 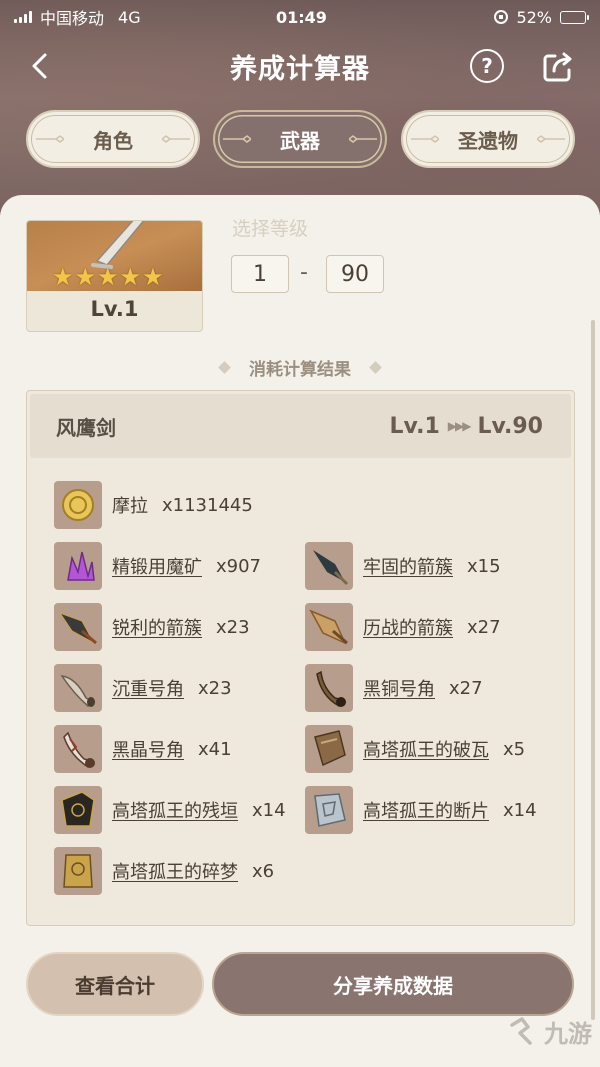 I want to click on weapon-card: ★ ★ ★ ★ ★ Lv.1, so click(x=114, y=276).